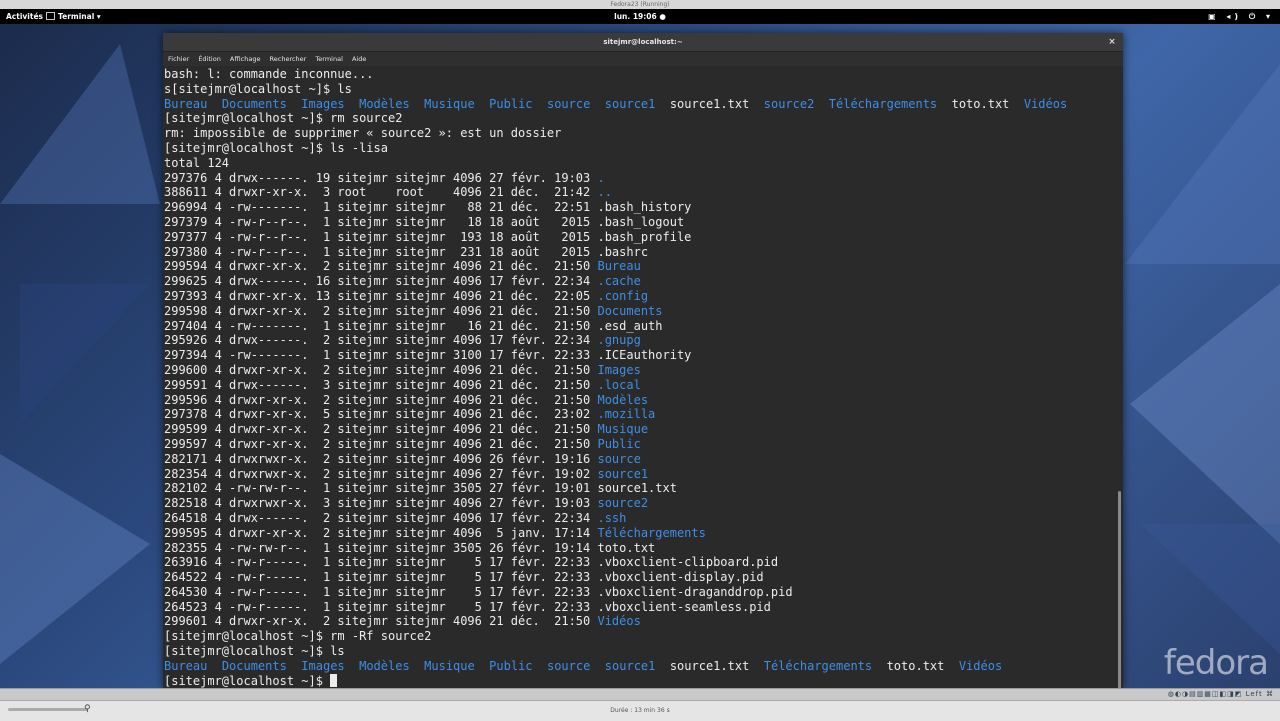  What do you see at coordinates (178, 59) in the screenshot?
I see `menu-fichier: Fichier` at bounding box center [178, 59].